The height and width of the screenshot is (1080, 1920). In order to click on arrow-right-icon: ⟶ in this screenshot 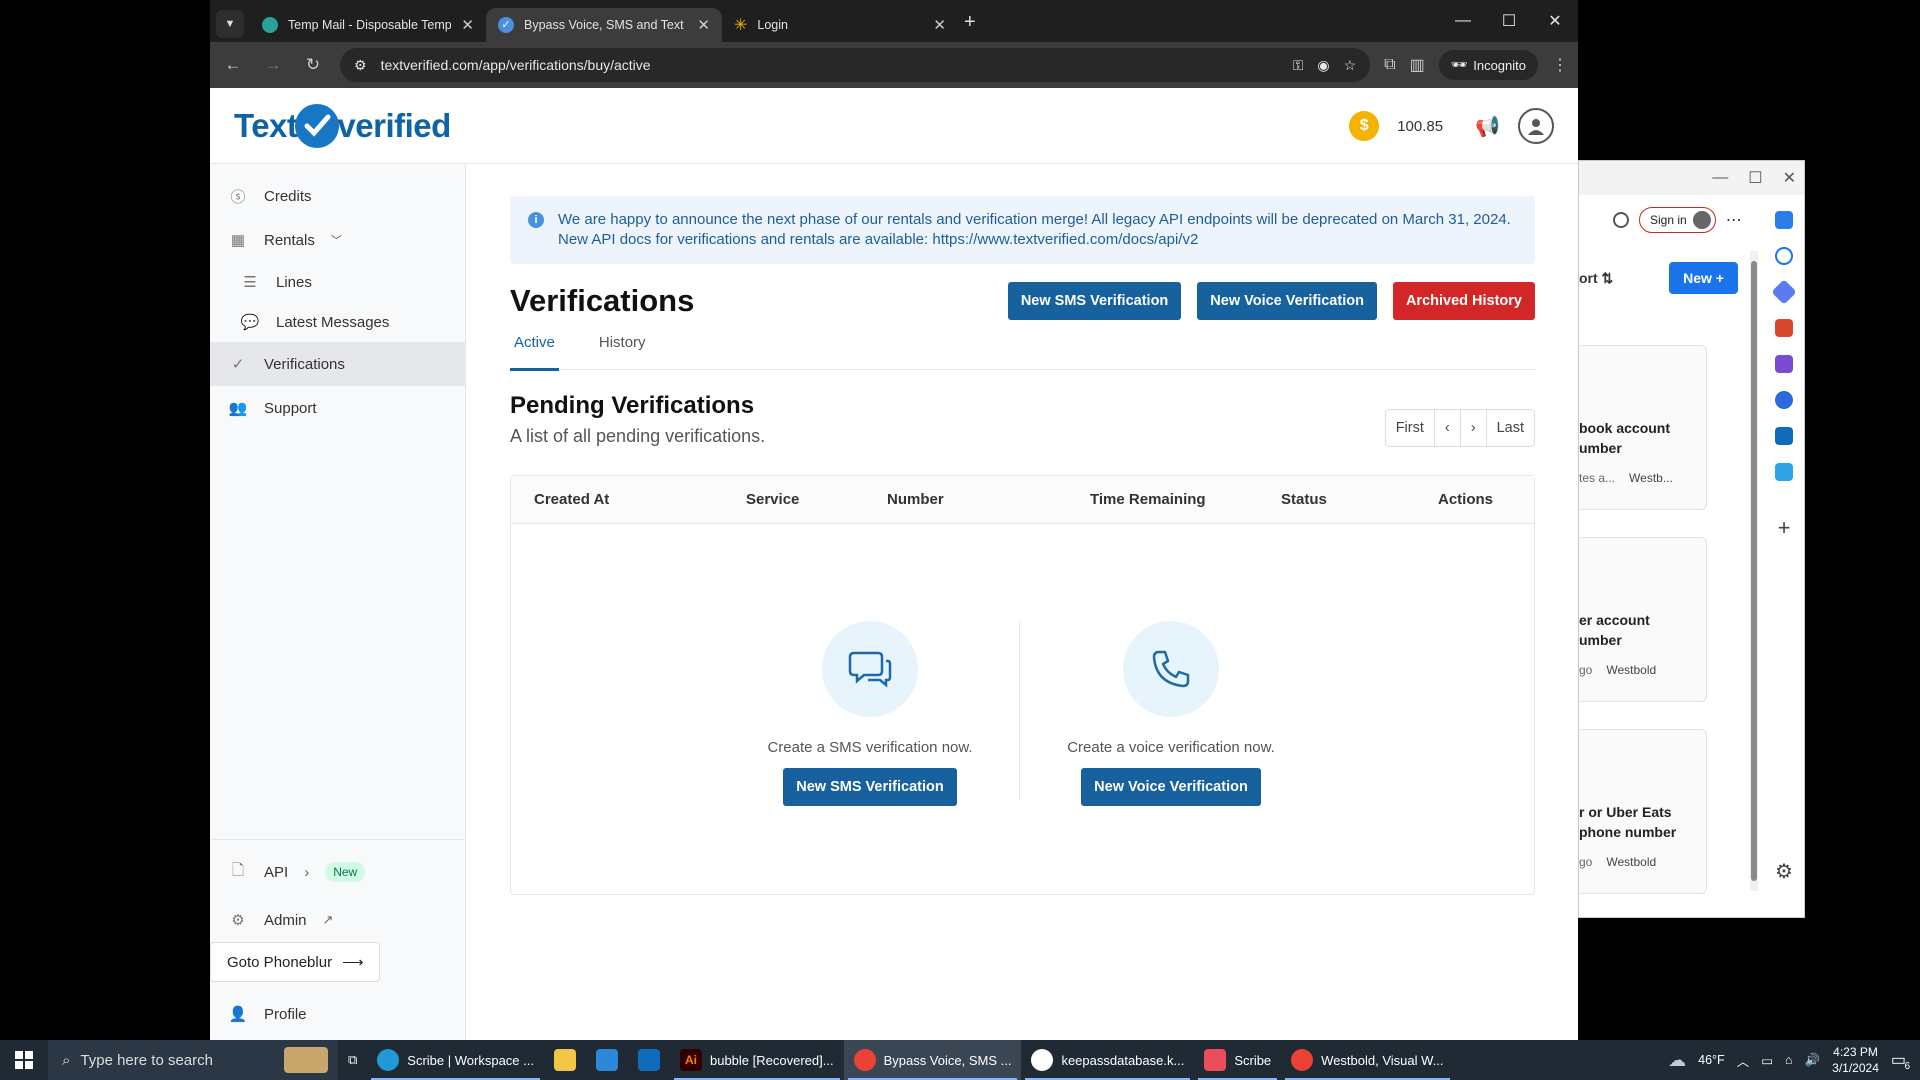, I will do `click(353, 962)`.